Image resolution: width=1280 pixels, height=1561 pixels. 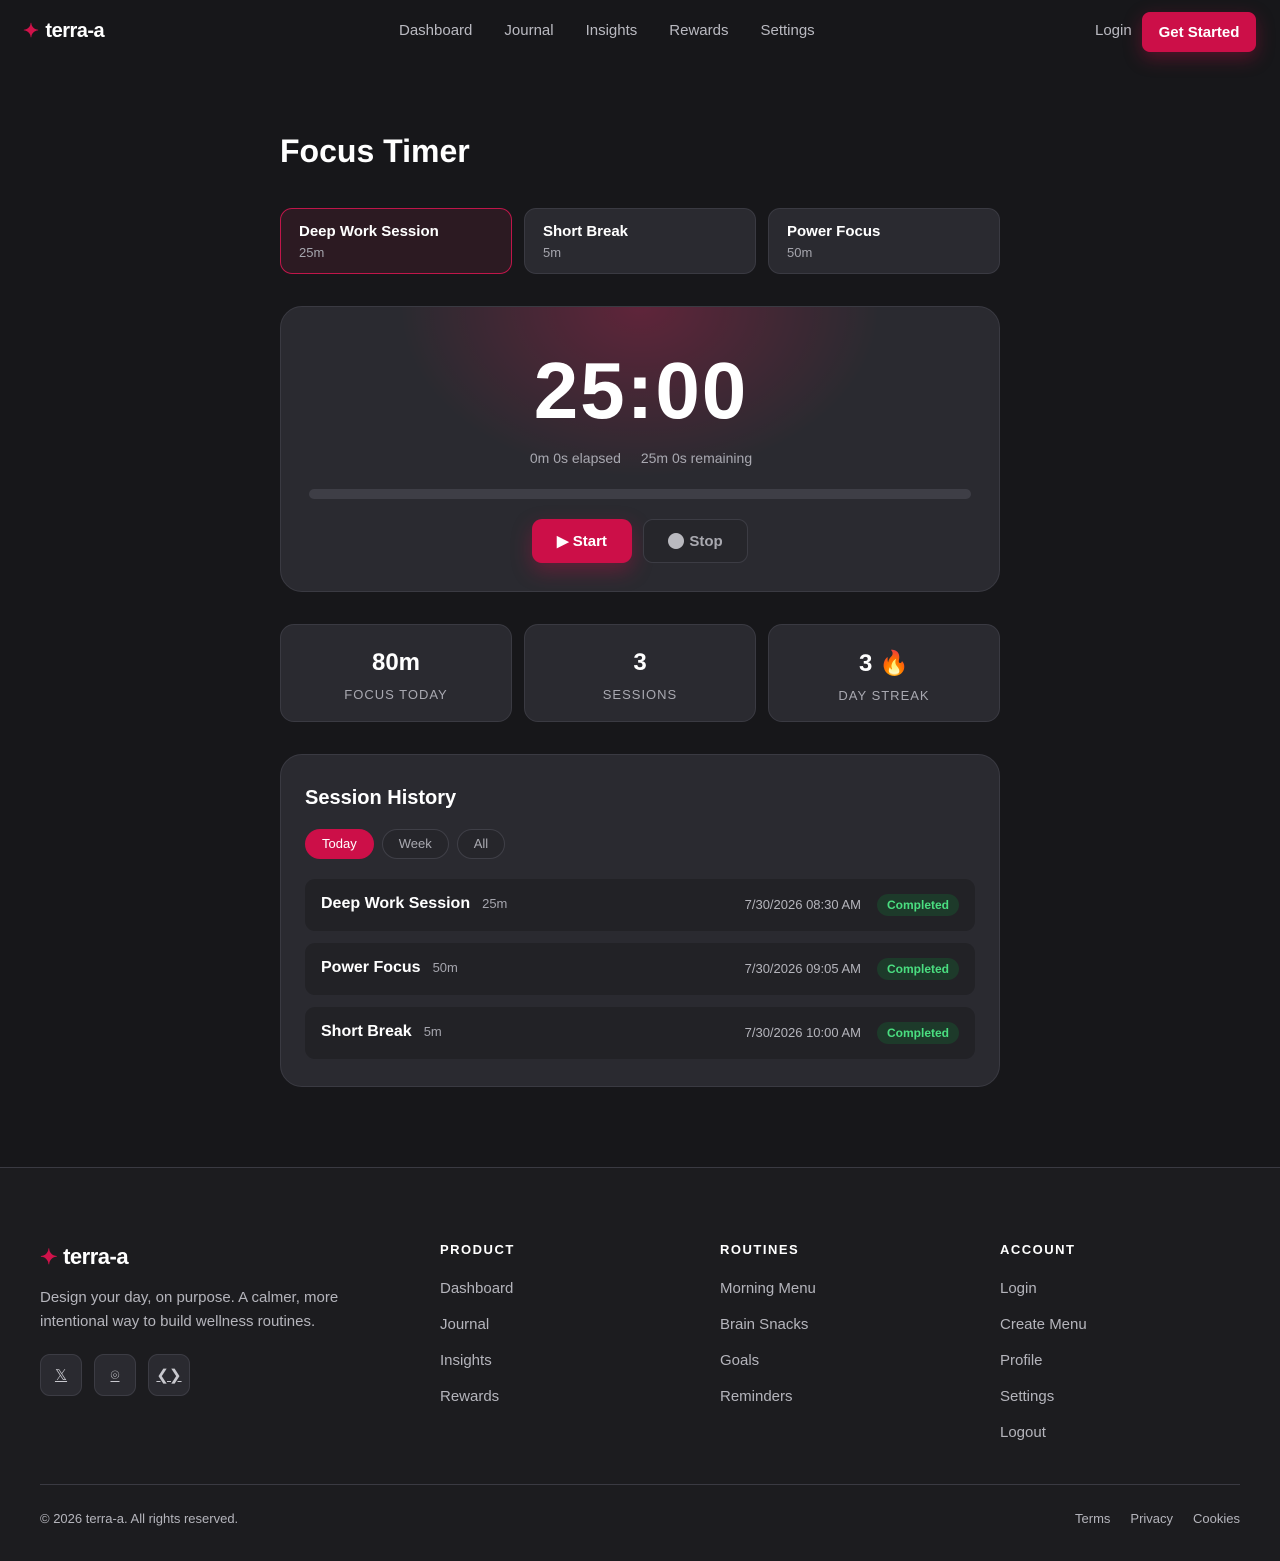 I want to click on stat-value: 80m, so click(x=396, y=662).